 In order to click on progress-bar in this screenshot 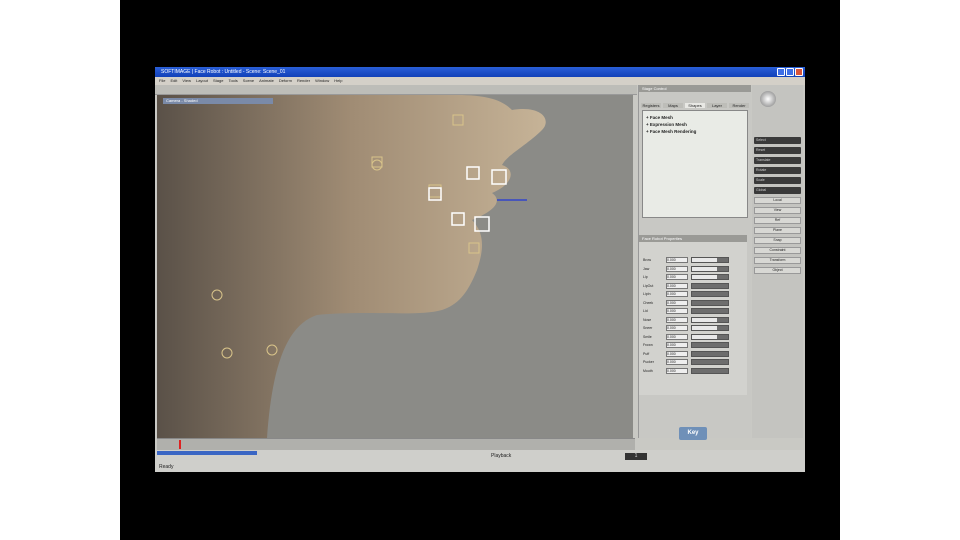, I will do `click(207, 453)`.